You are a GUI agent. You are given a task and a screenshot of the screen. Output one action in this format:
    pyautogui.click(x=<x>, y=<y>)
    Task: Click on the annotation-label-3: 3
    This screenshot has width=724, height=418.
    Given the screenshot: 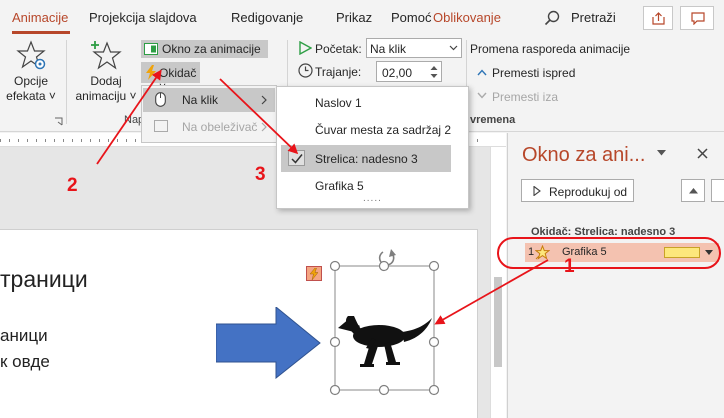 What is the action you would take?
    pyautogui.click(x=260, y=174)
    